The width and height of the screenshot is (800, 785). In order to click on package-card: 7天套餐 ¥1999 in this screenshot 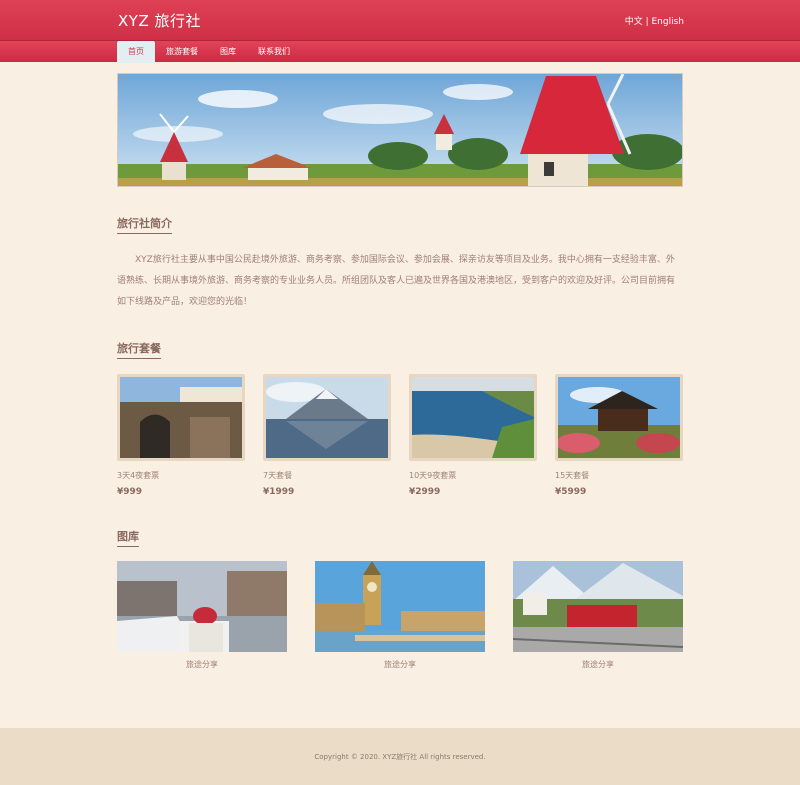, I will do `click(327, 435)`.